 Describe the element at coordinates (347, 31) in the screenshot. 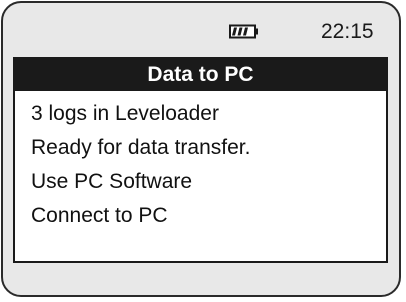

I see `clock-time: 22:15` at that location.